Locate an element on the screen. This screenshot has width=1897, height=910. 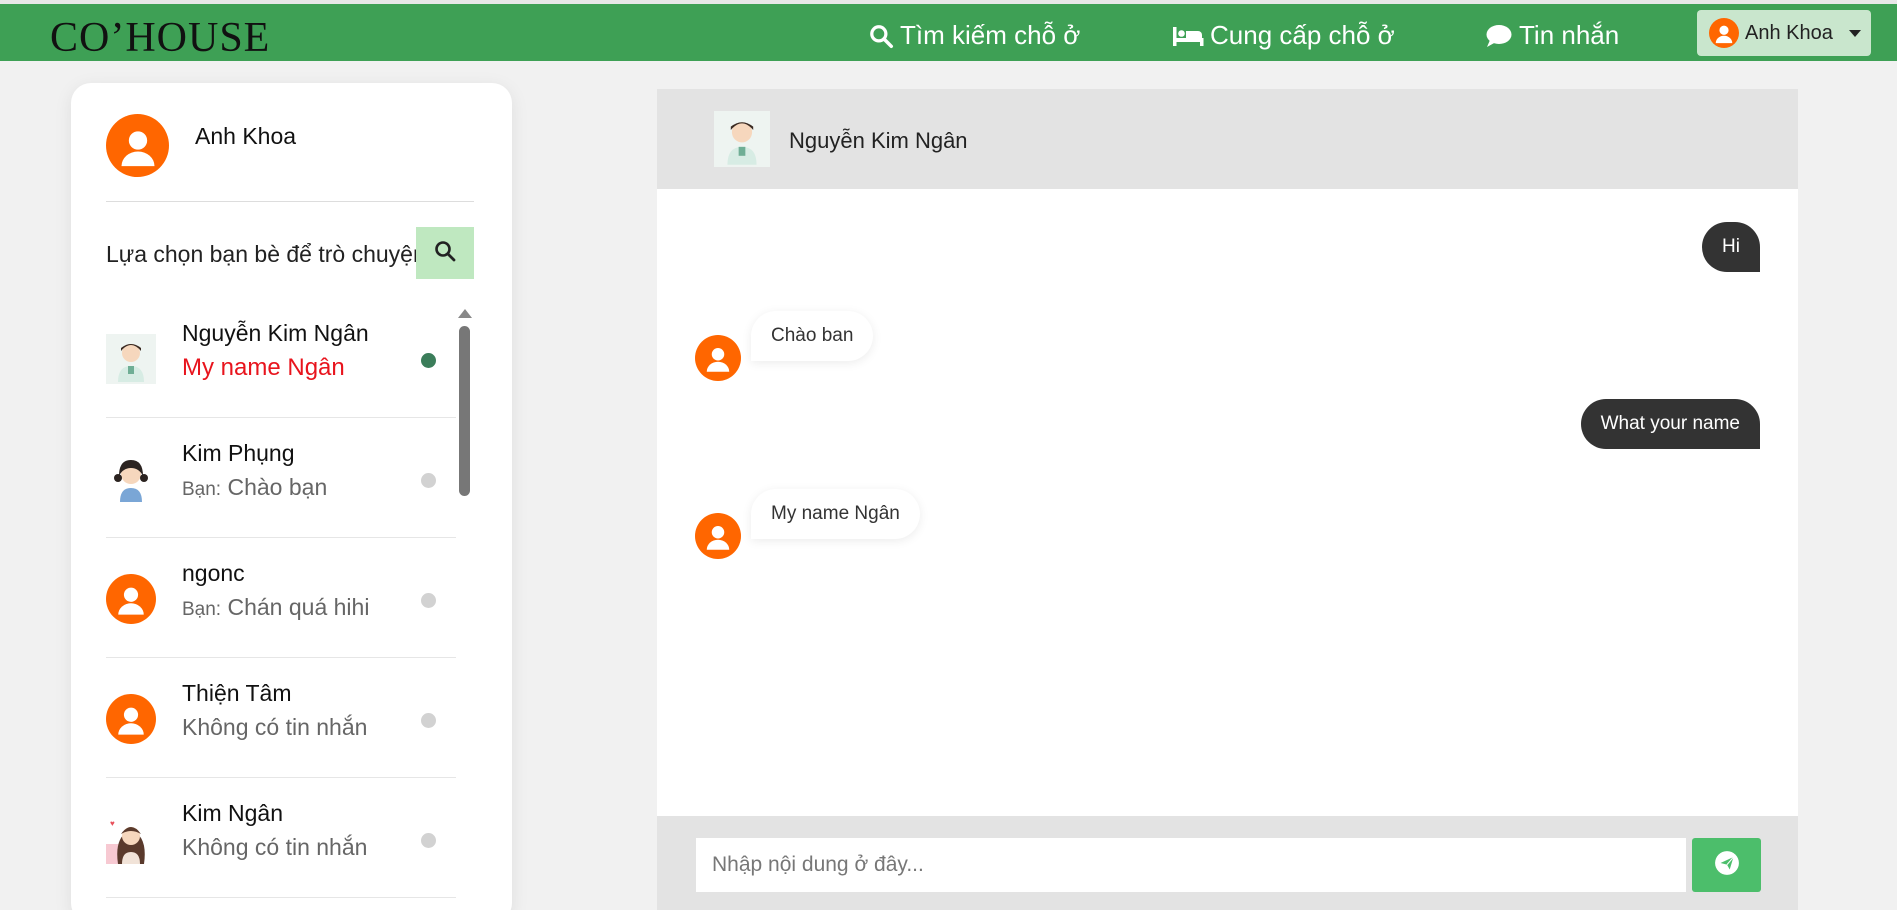
bed-icon is located at coordinates (1188, 36).